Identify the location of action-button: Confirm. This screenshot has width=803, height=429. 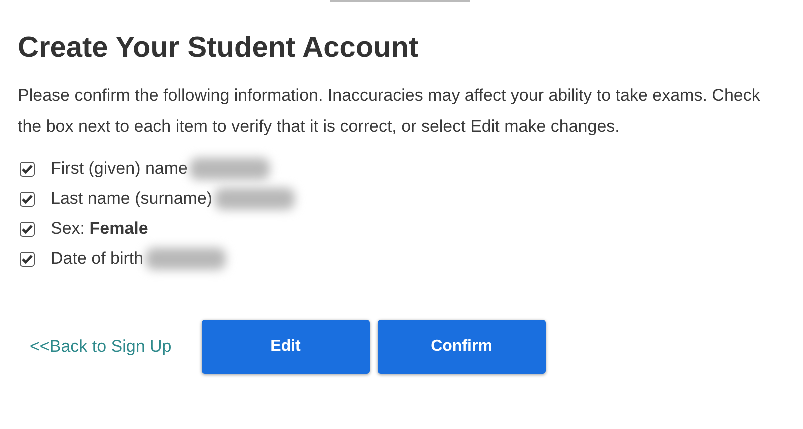
(462, 347).